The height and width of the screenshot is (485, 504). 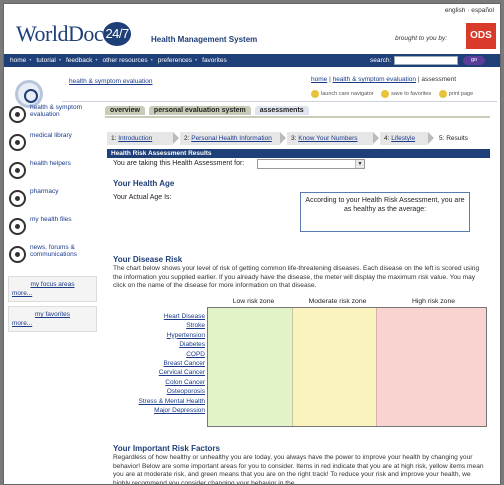 I want to click on actual-age-label: Your Actual Age Is:, so click(x=142, y=197).